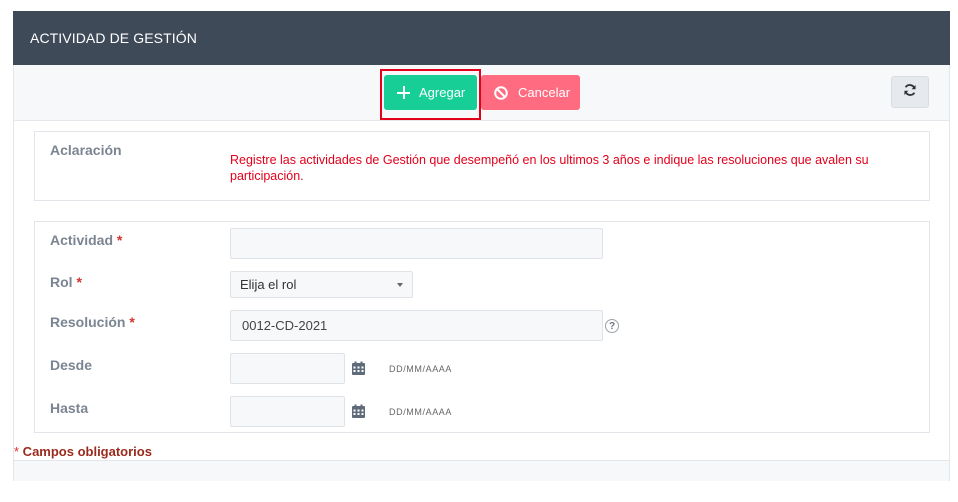  What do you see at coordinates (86, 240) in the screenshot?
I see `actividad-label: Actividad *` at bounding box center [86, 240].